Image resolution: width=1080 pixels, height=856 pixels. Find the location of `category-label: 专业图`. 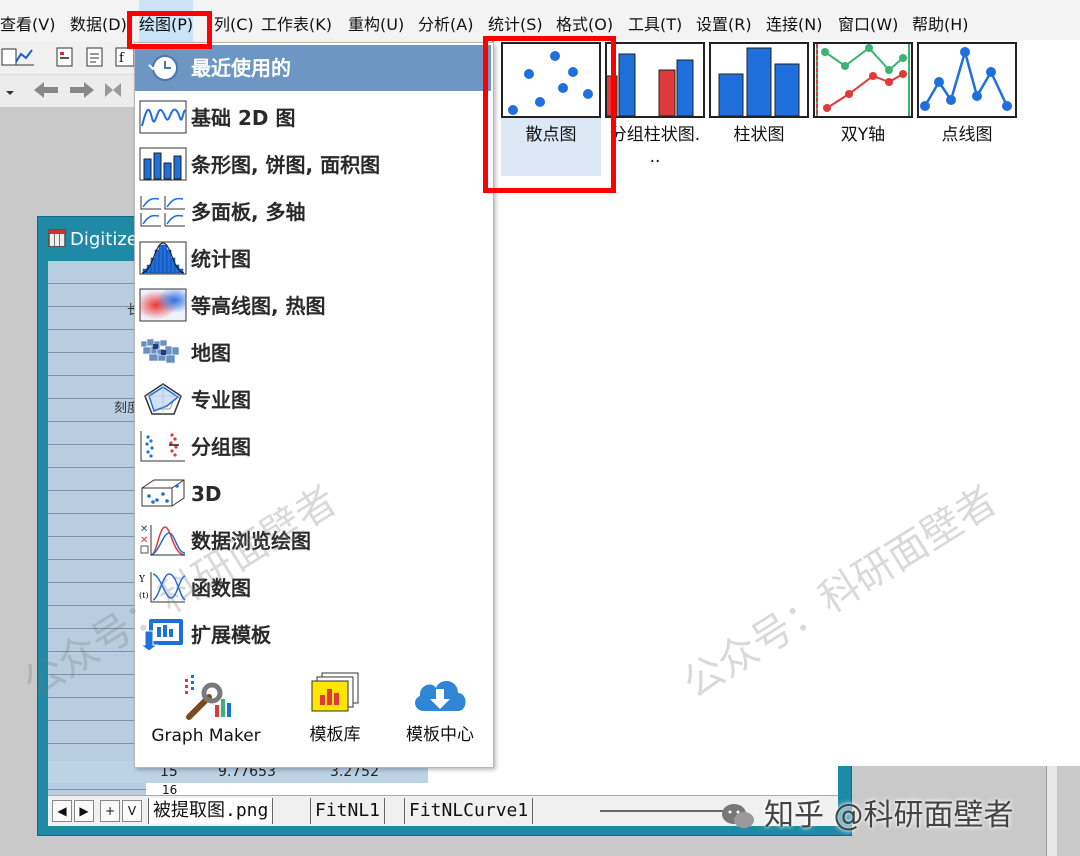

category-label: 专业图 is located at coordinates (221, 400).